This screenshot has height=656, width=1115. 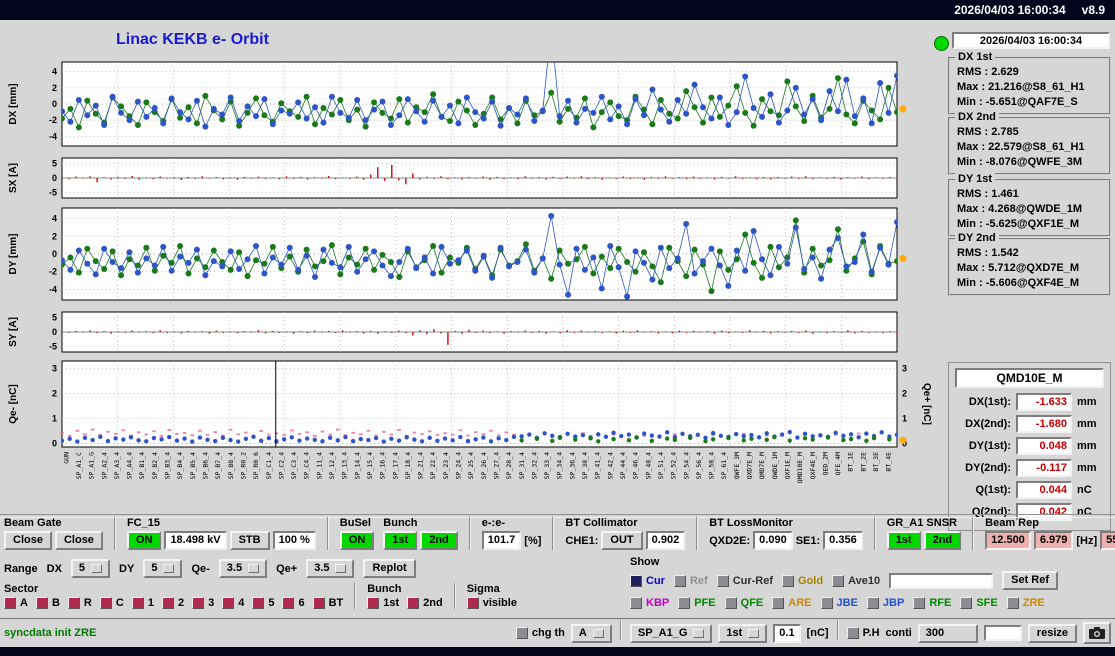 I want to click on interval-box: 300, so click(x=947, y=633).